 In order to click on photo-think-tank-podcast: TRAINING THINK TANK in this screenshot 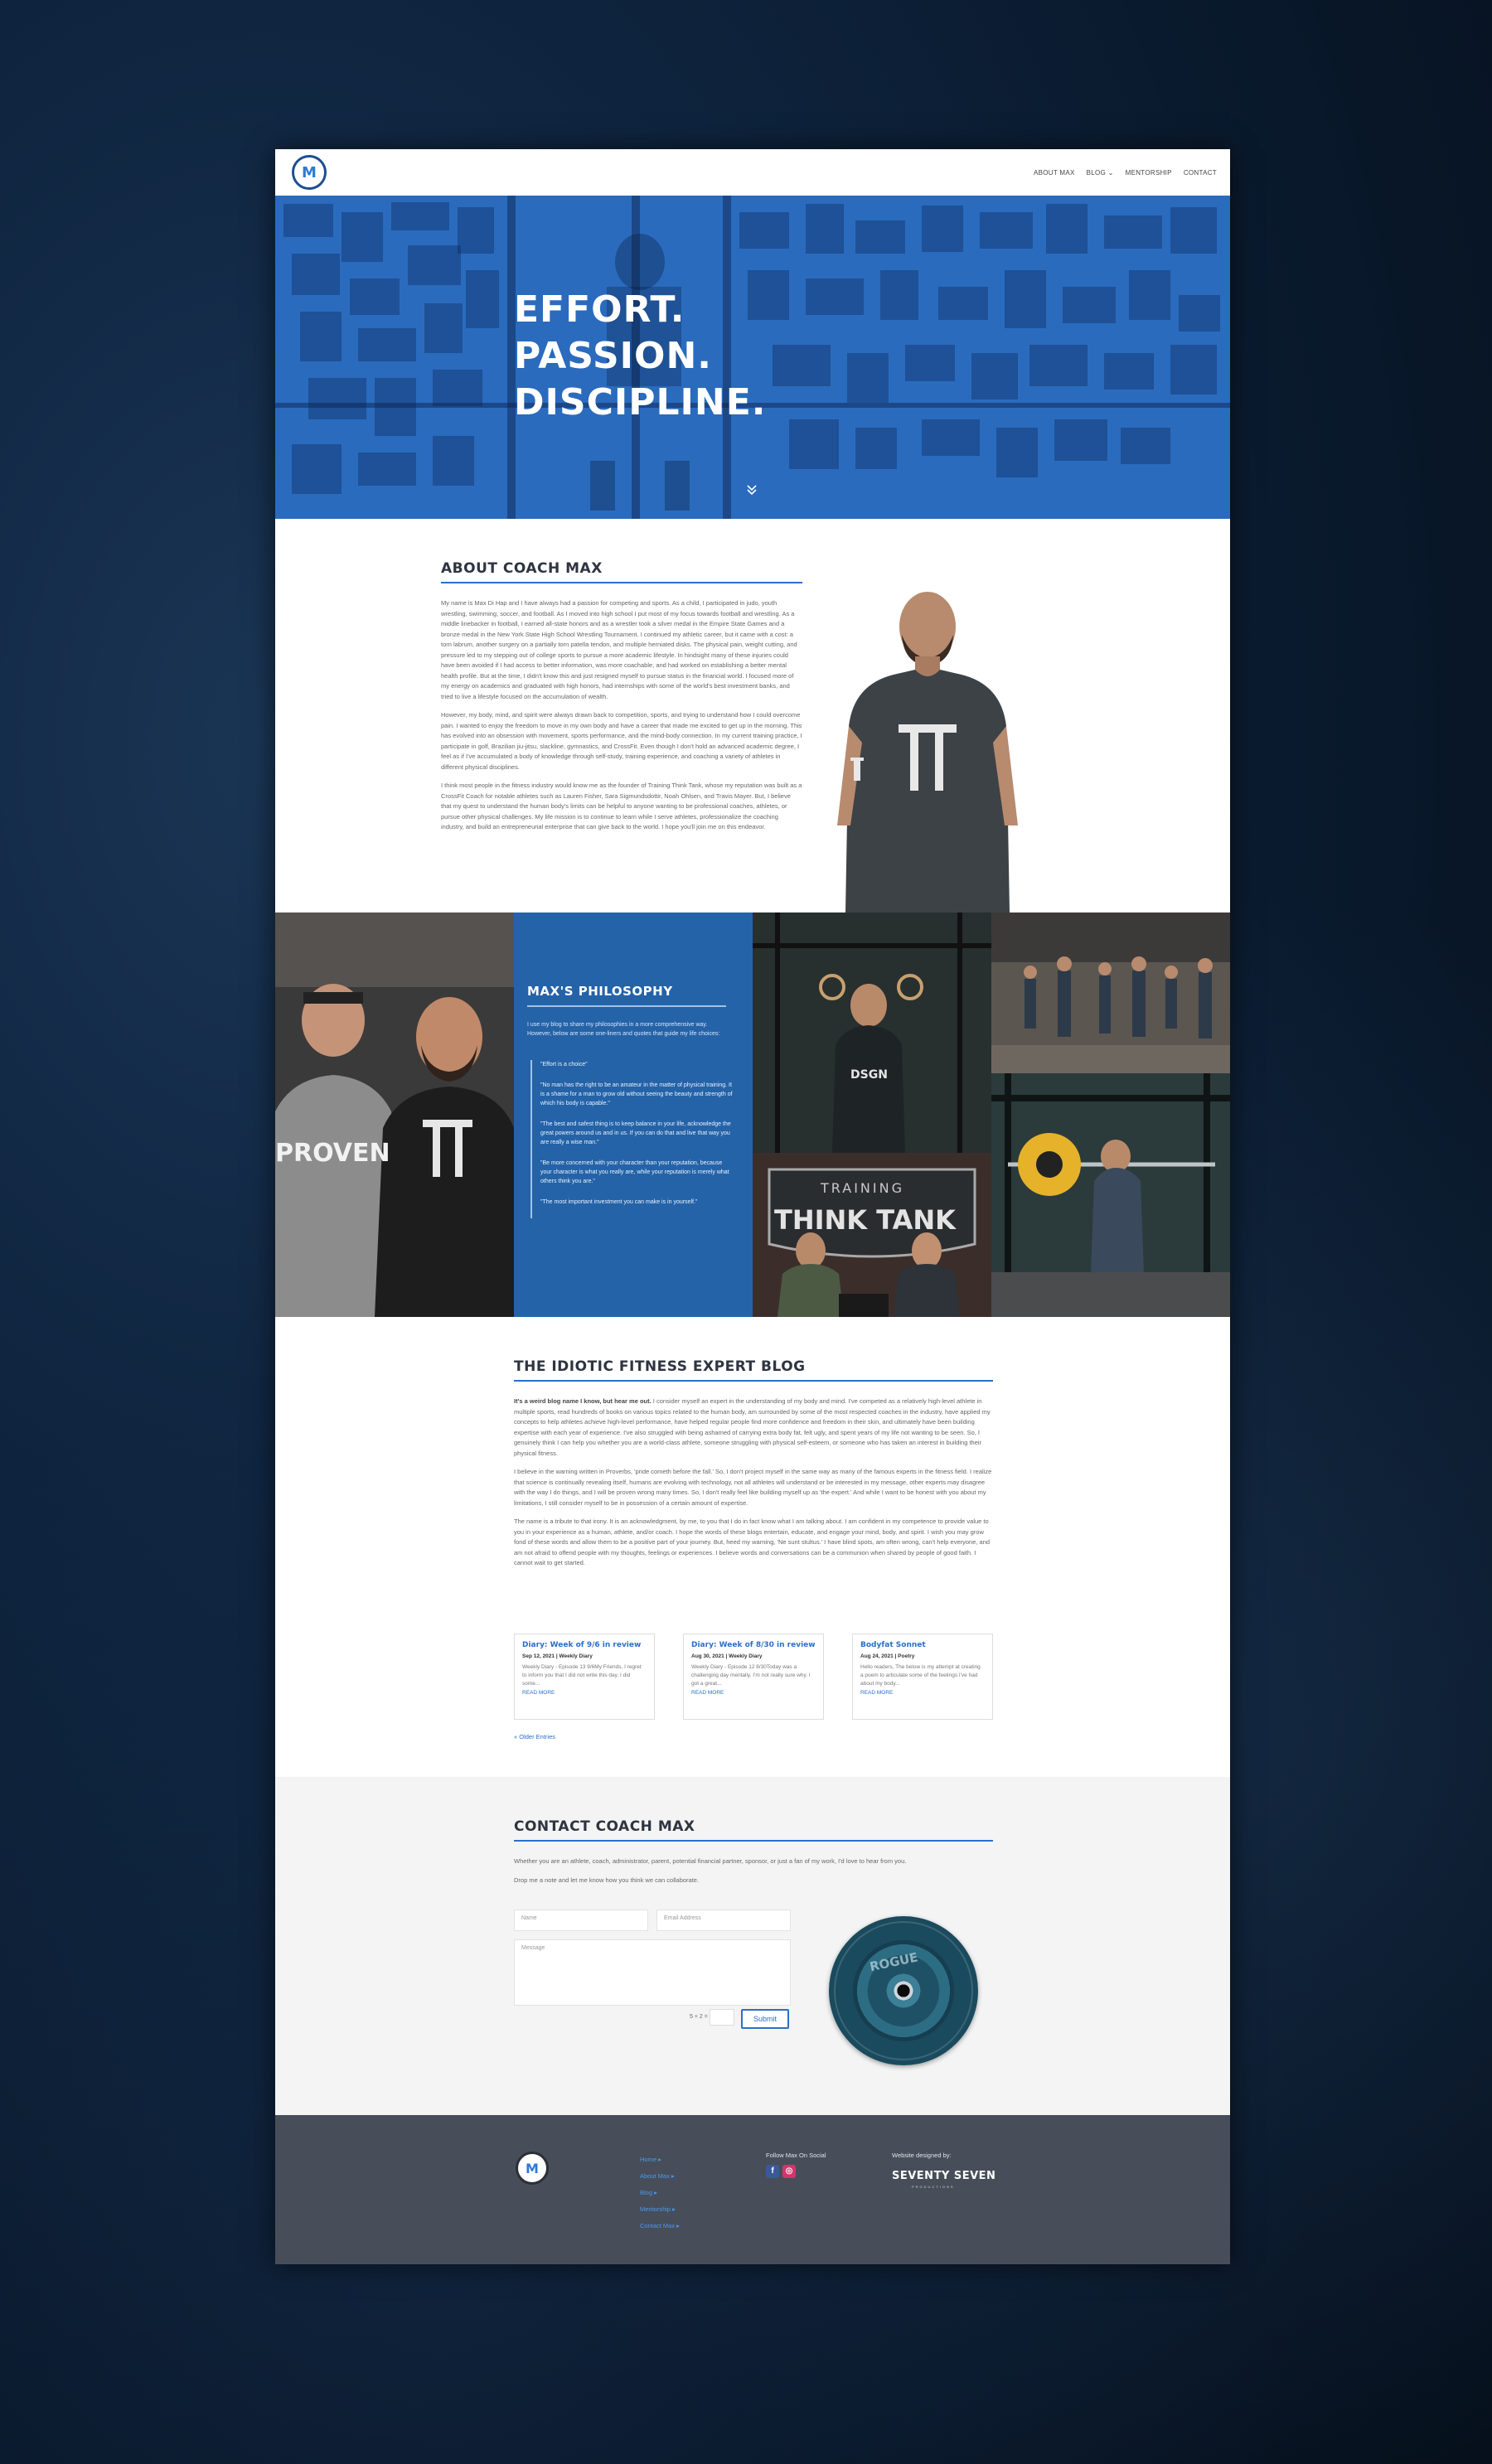, I will do `click(872, 1235)`.